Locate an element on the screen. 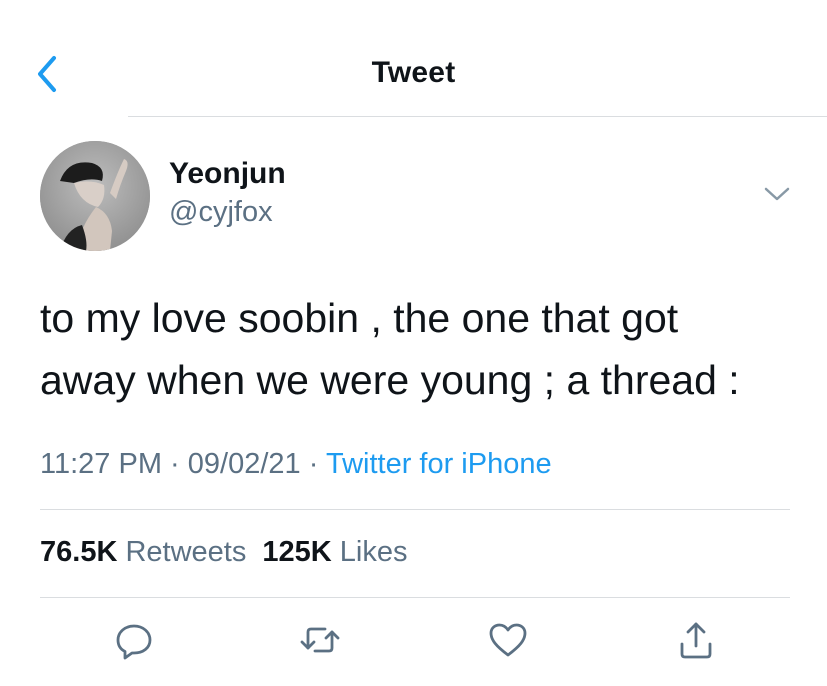 The image size is (827, 686). retweet-icon is located at coordinates (320, 640).